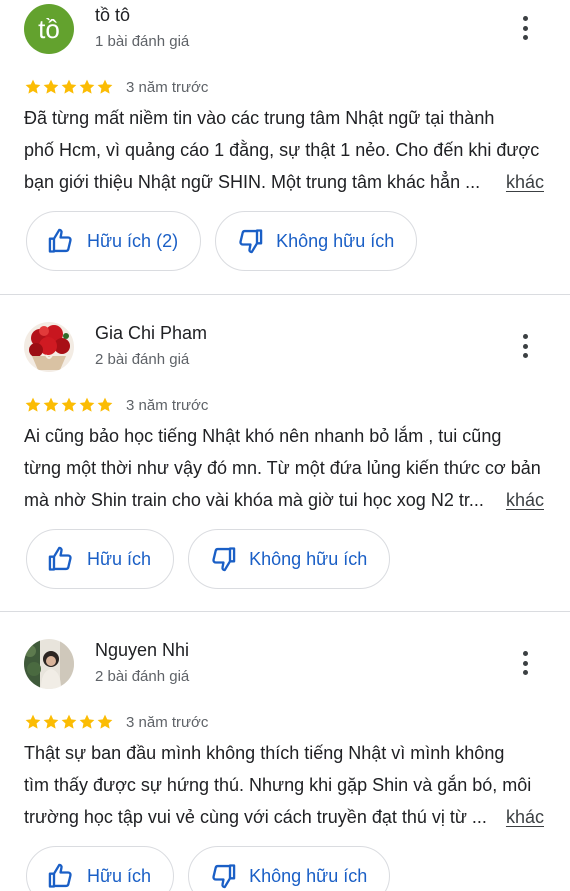  Describe the element at coordinates (151, 333) in the screenshot. I see `reviewer-name: Gia Chi Pham` at that location.